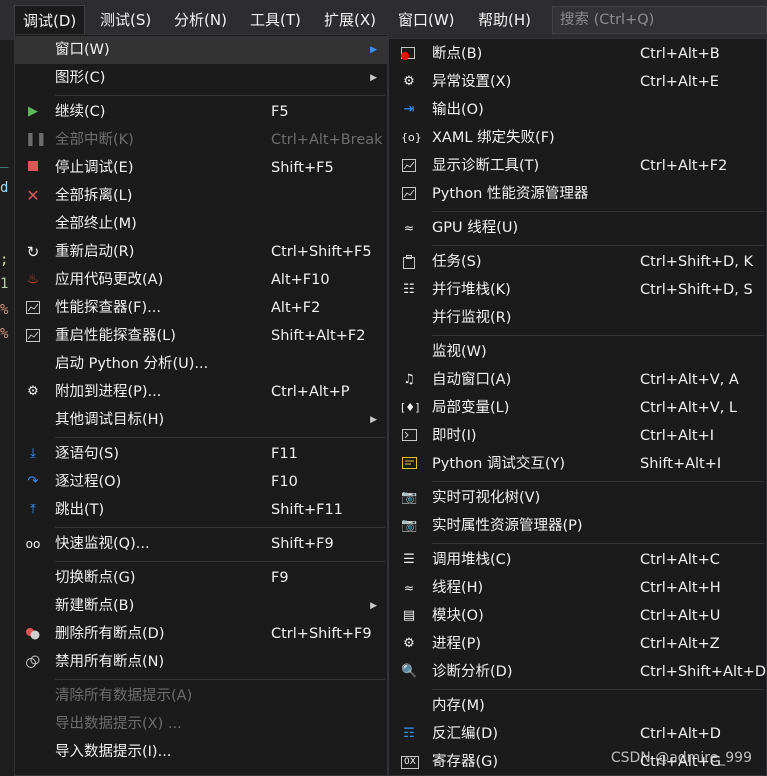 The width and height of the screenshot is (767, 776). Describe the element at coordinates (409, 289) in the screenshot. I see `parallel-stacks-icon: ☷` at that location.